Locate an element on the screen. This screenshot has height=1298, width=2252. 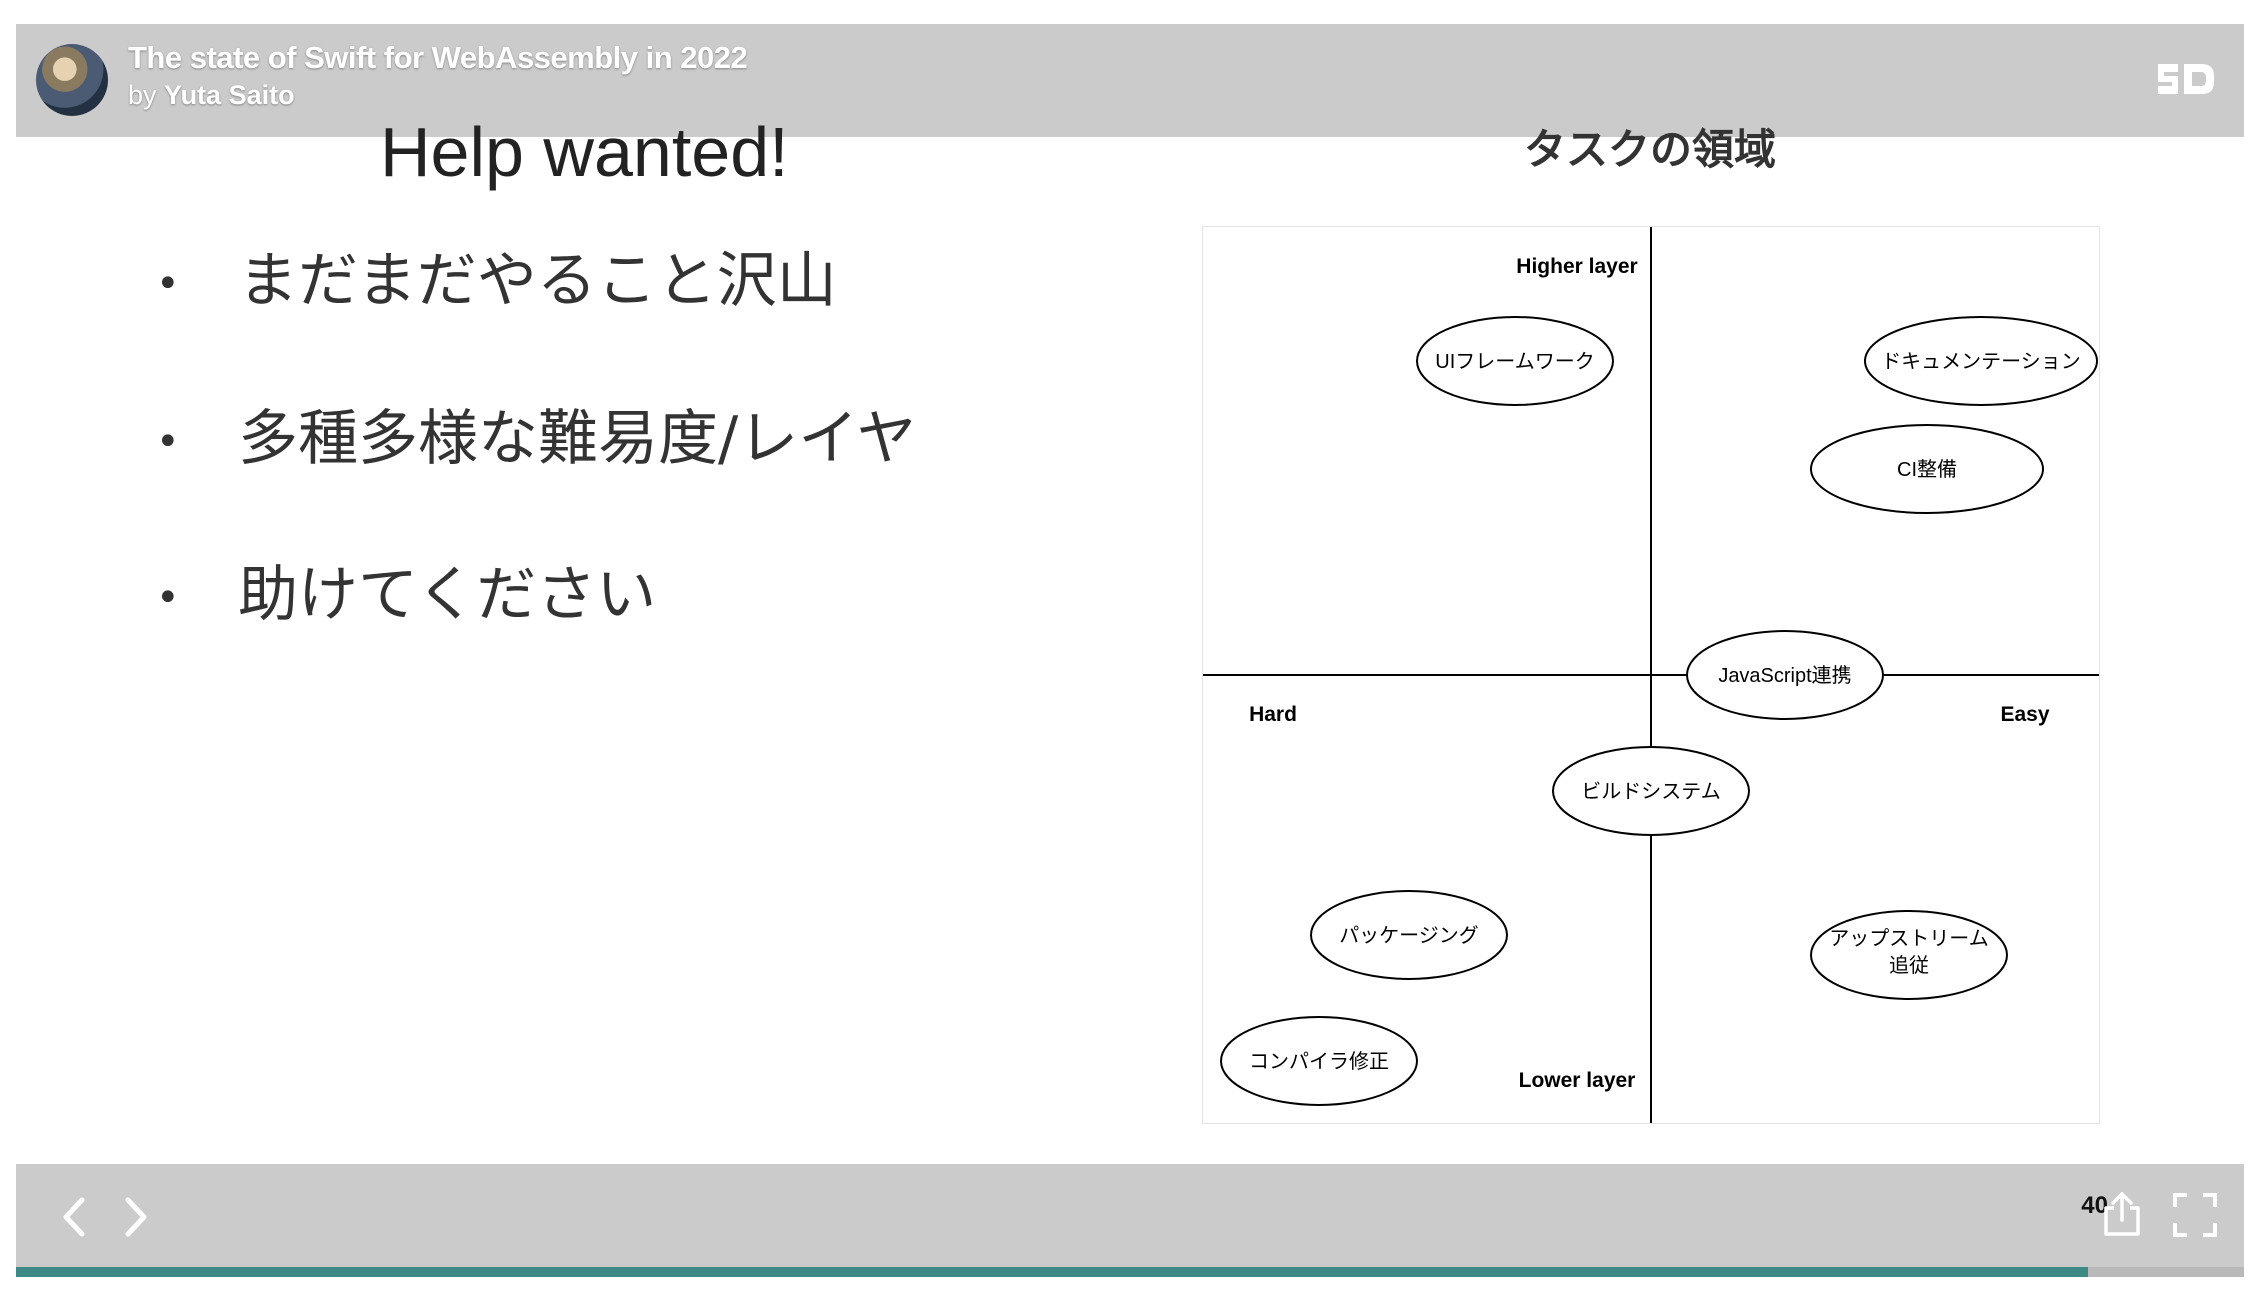
node-label: CI整備 is located at coordinates (1927, 469).